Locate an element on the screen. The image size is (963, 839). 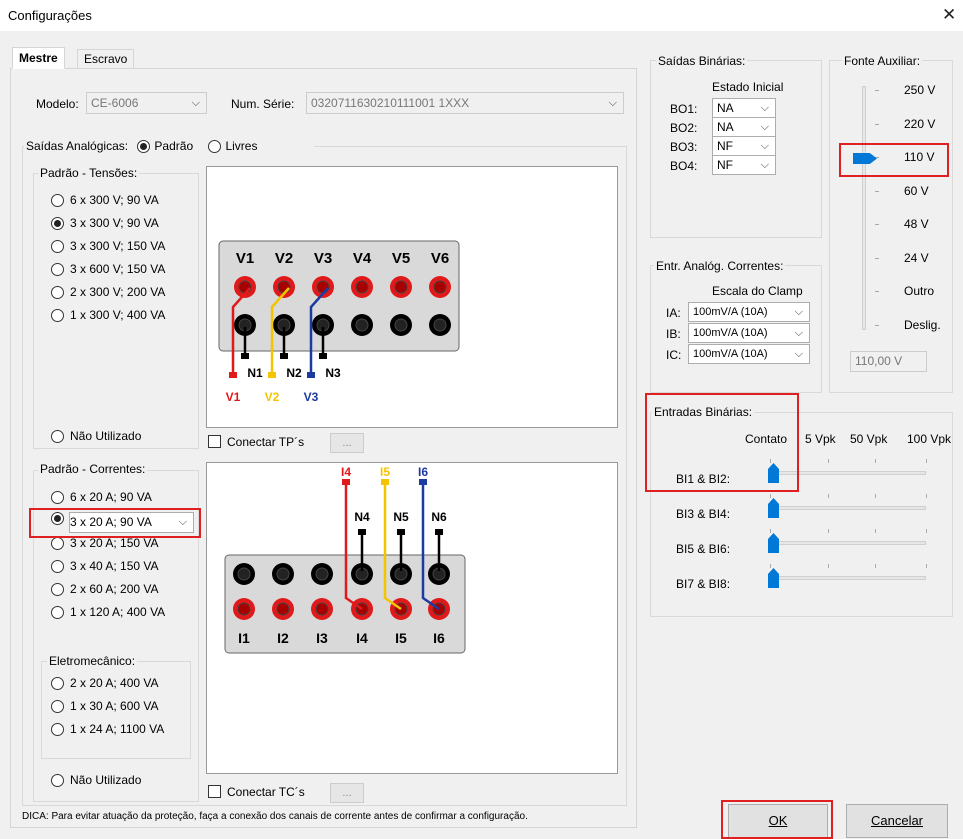
current-option: 6 x 20 A; 90 VA is located at coordinates (101, 497).